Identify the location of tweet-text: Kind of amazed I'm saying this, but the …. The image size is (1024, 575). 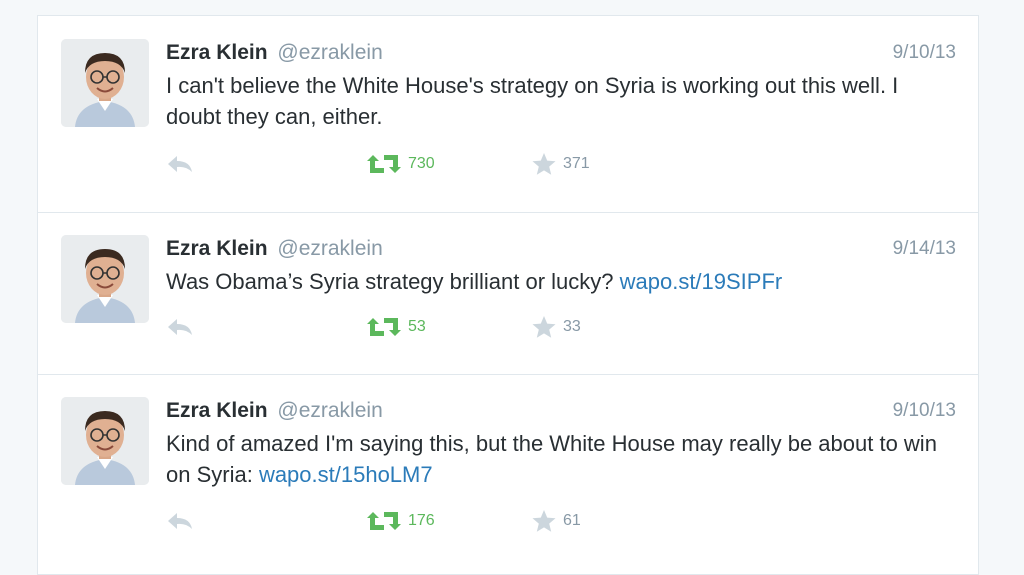
(561, 459).